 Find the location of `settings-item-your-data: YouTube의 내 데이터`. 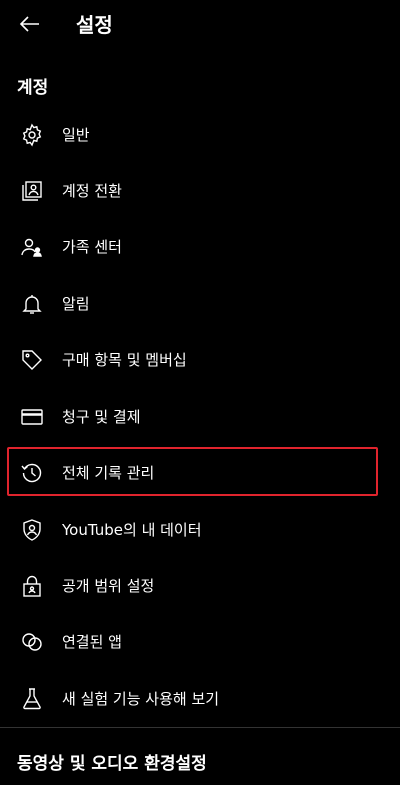

settings-item-your-data: YouTube의 내 데이터 is located at coordinates (200, 530).